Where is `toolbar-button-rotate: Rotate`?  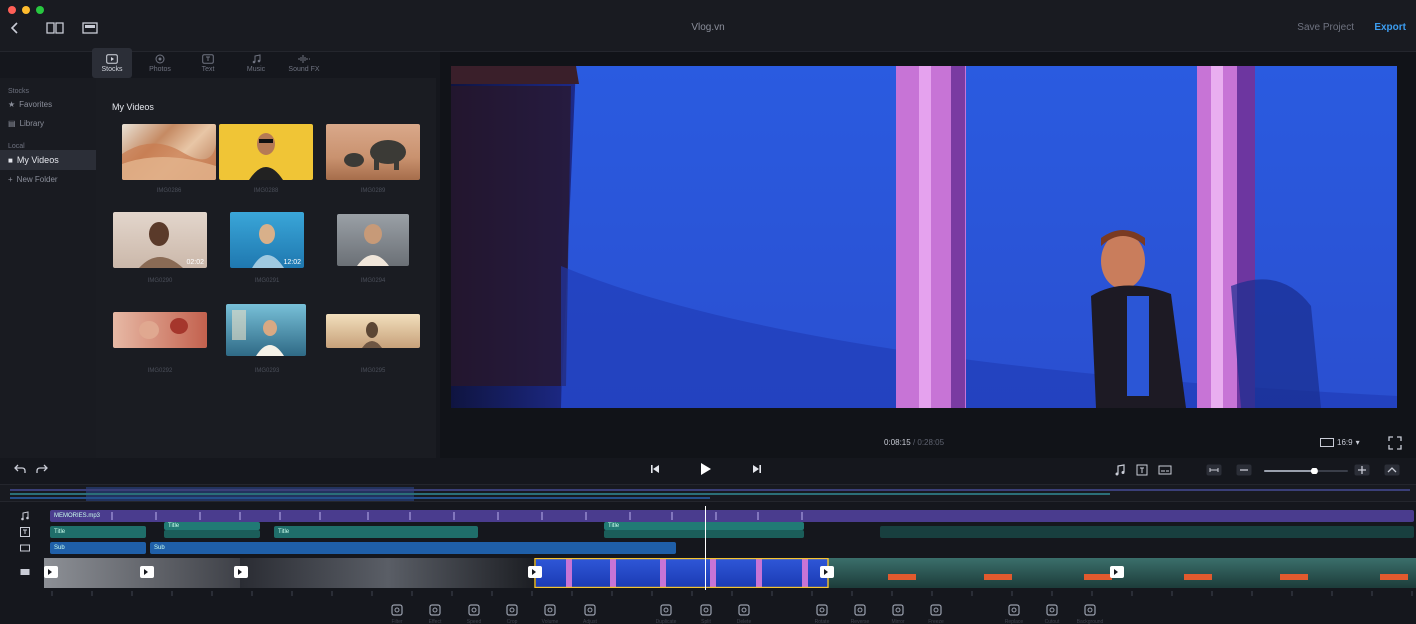 toolbar-button-rotate: Rotate is located at coordinates (822, 611).